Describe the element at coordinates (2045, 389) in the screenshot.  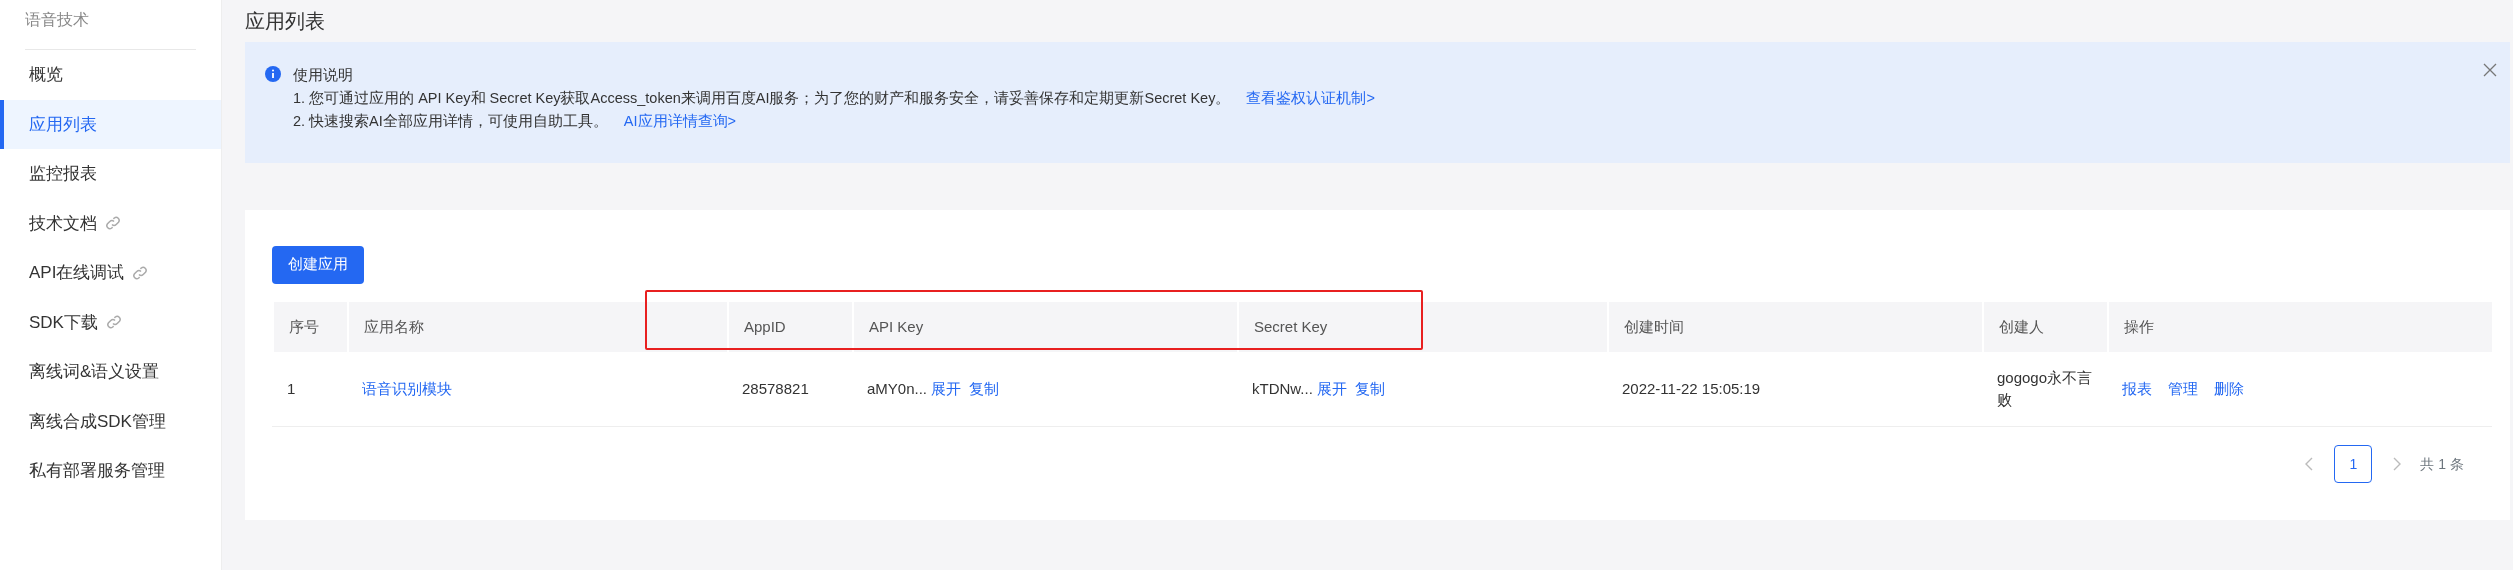
I see `table-cell-text: gogogo永不言败` at that location.